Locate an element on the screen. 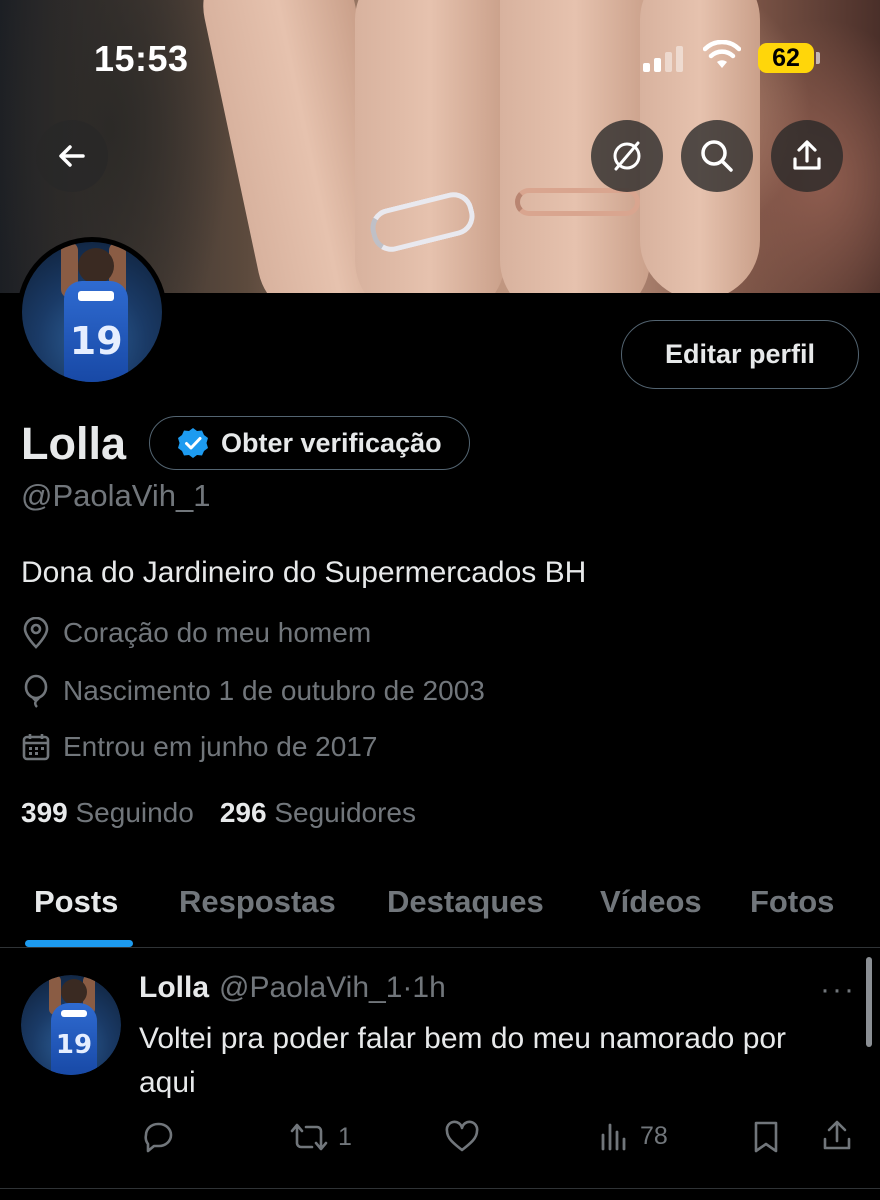  post-avatar: 19 is located at coordinates (71, 1025).